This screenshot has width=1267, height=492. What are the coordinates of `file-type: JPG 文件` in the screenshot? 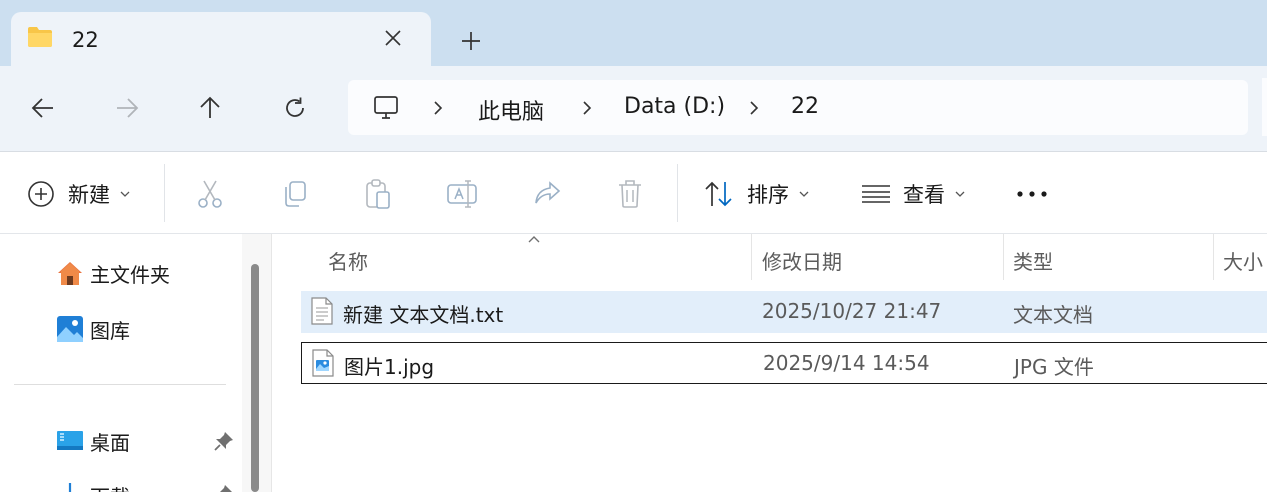 It's located at (1054, 367).